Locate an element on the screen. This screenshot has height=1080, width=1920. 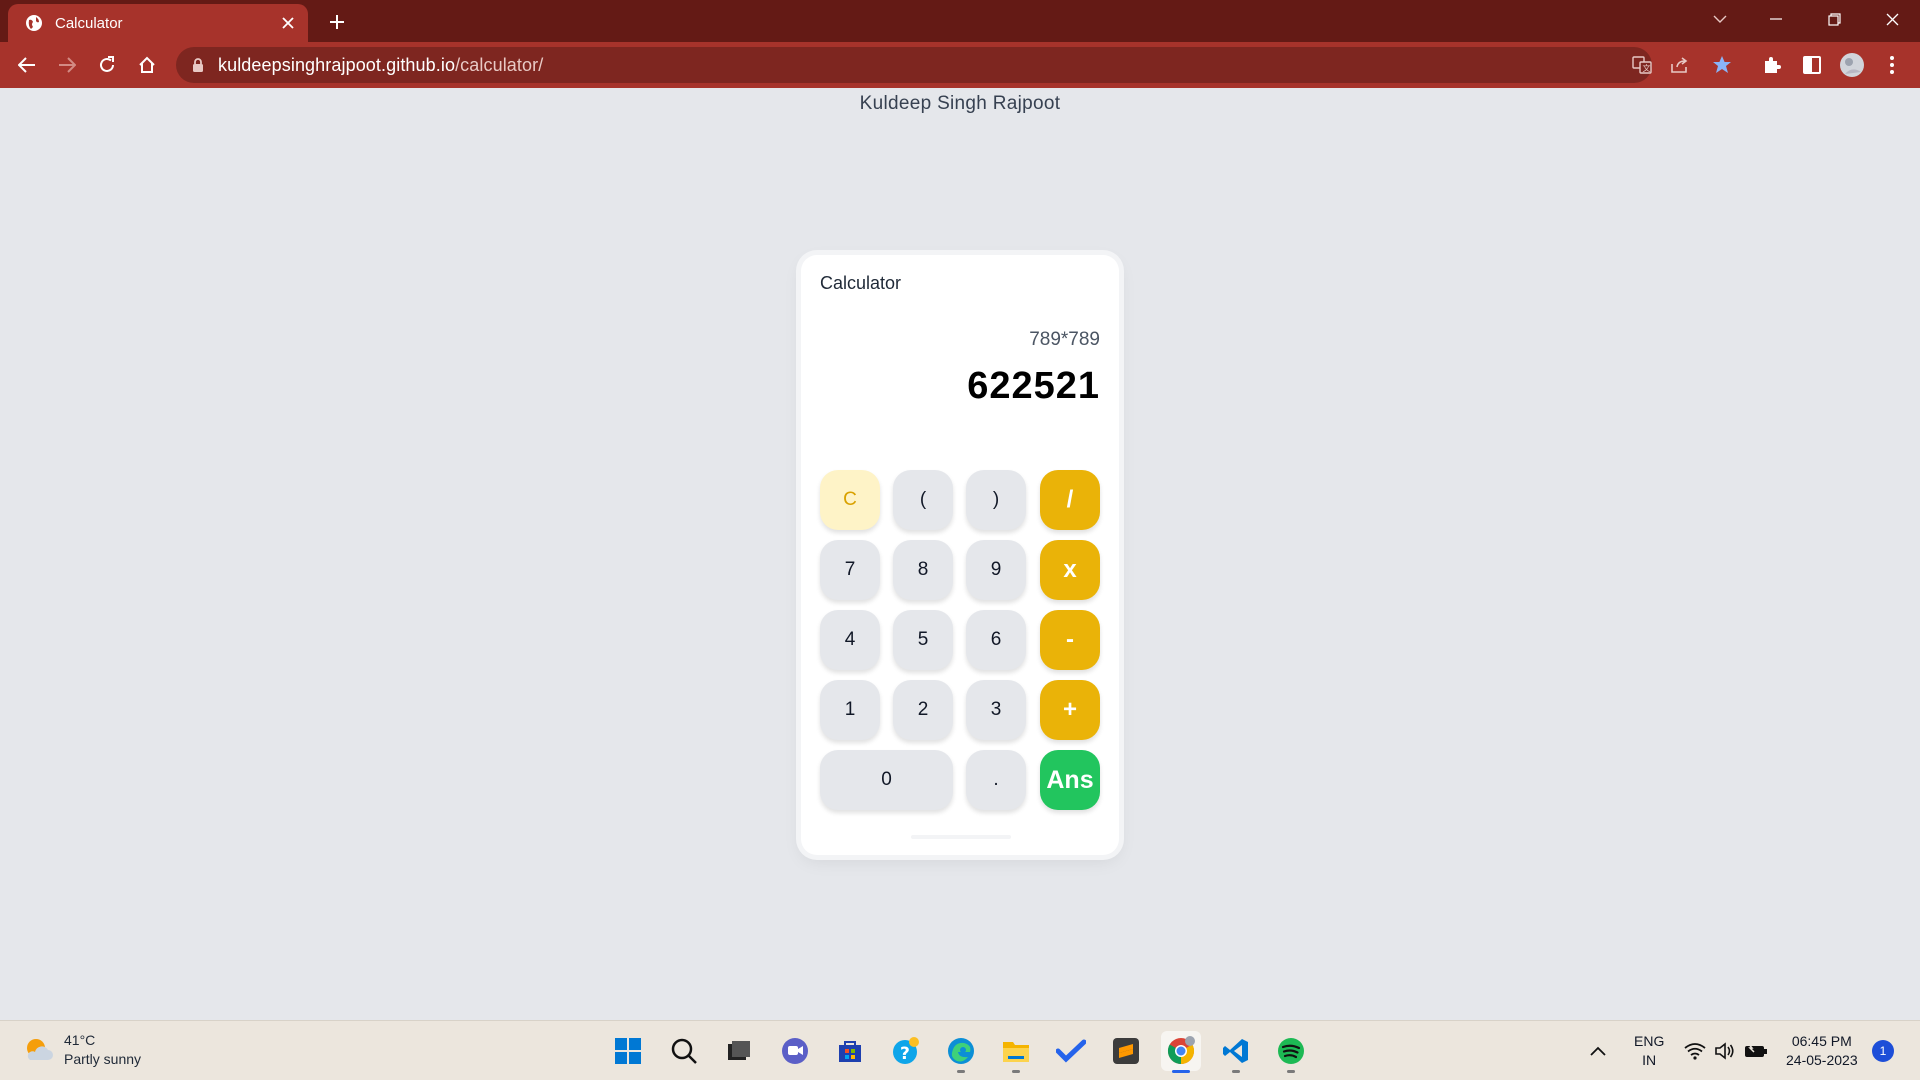
tab-search-button is located at coordinates (1720, 19).